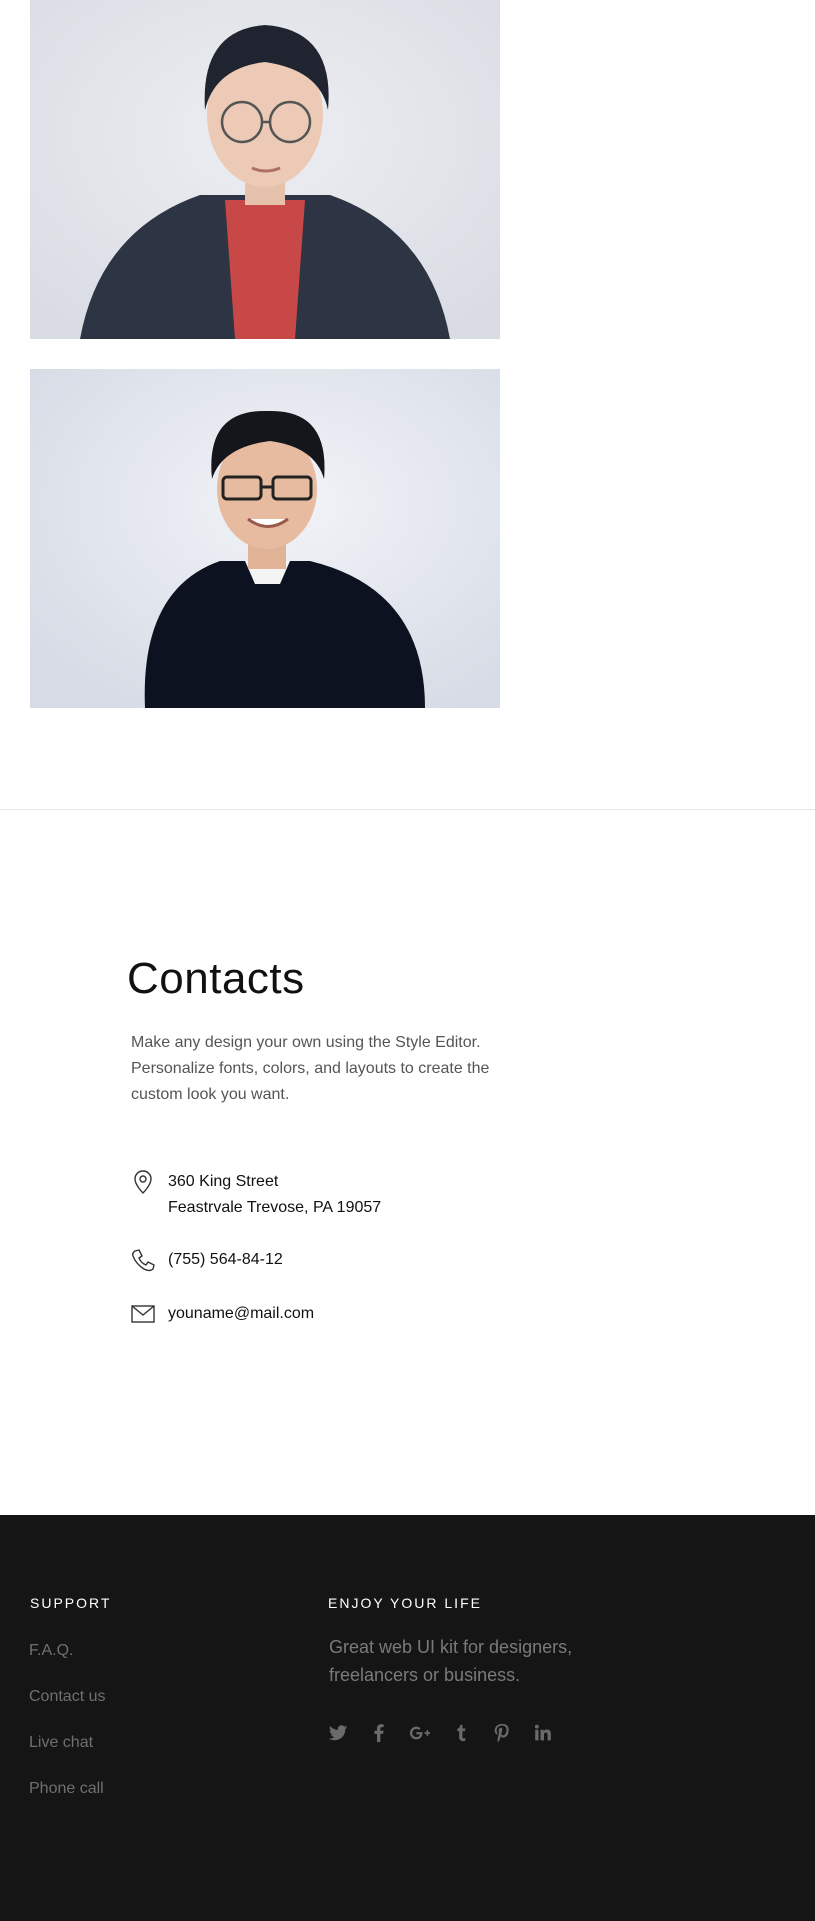 Image resolution: width=815 pixels, height=1921 pixels. I want to click on twitter-icon, so click(338, 1733).